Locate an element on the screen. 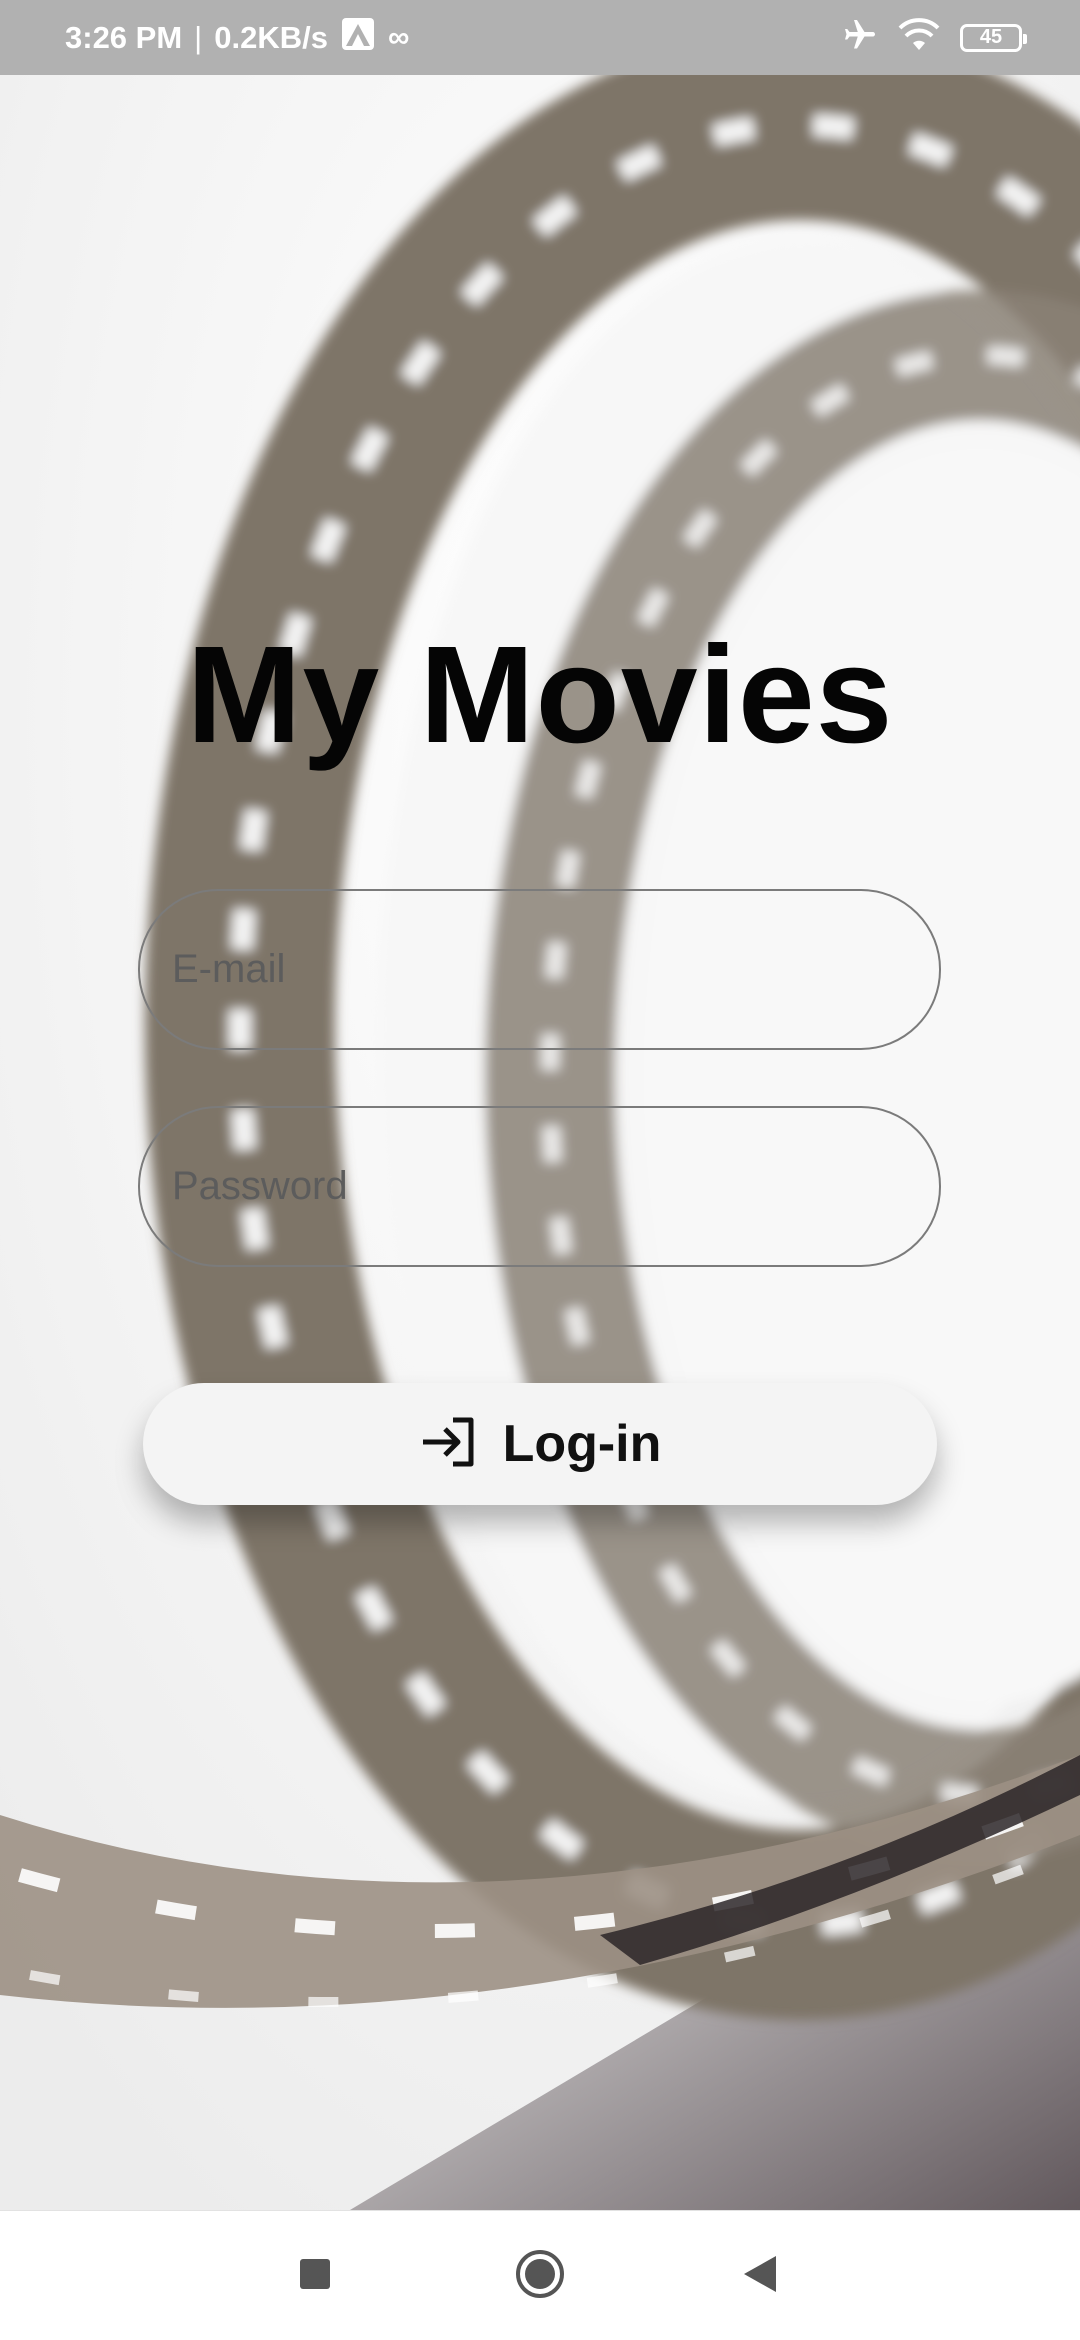 This screenshot has width=1080, height=2340. triangle-back-icon is located at coordinates (760, 2276).